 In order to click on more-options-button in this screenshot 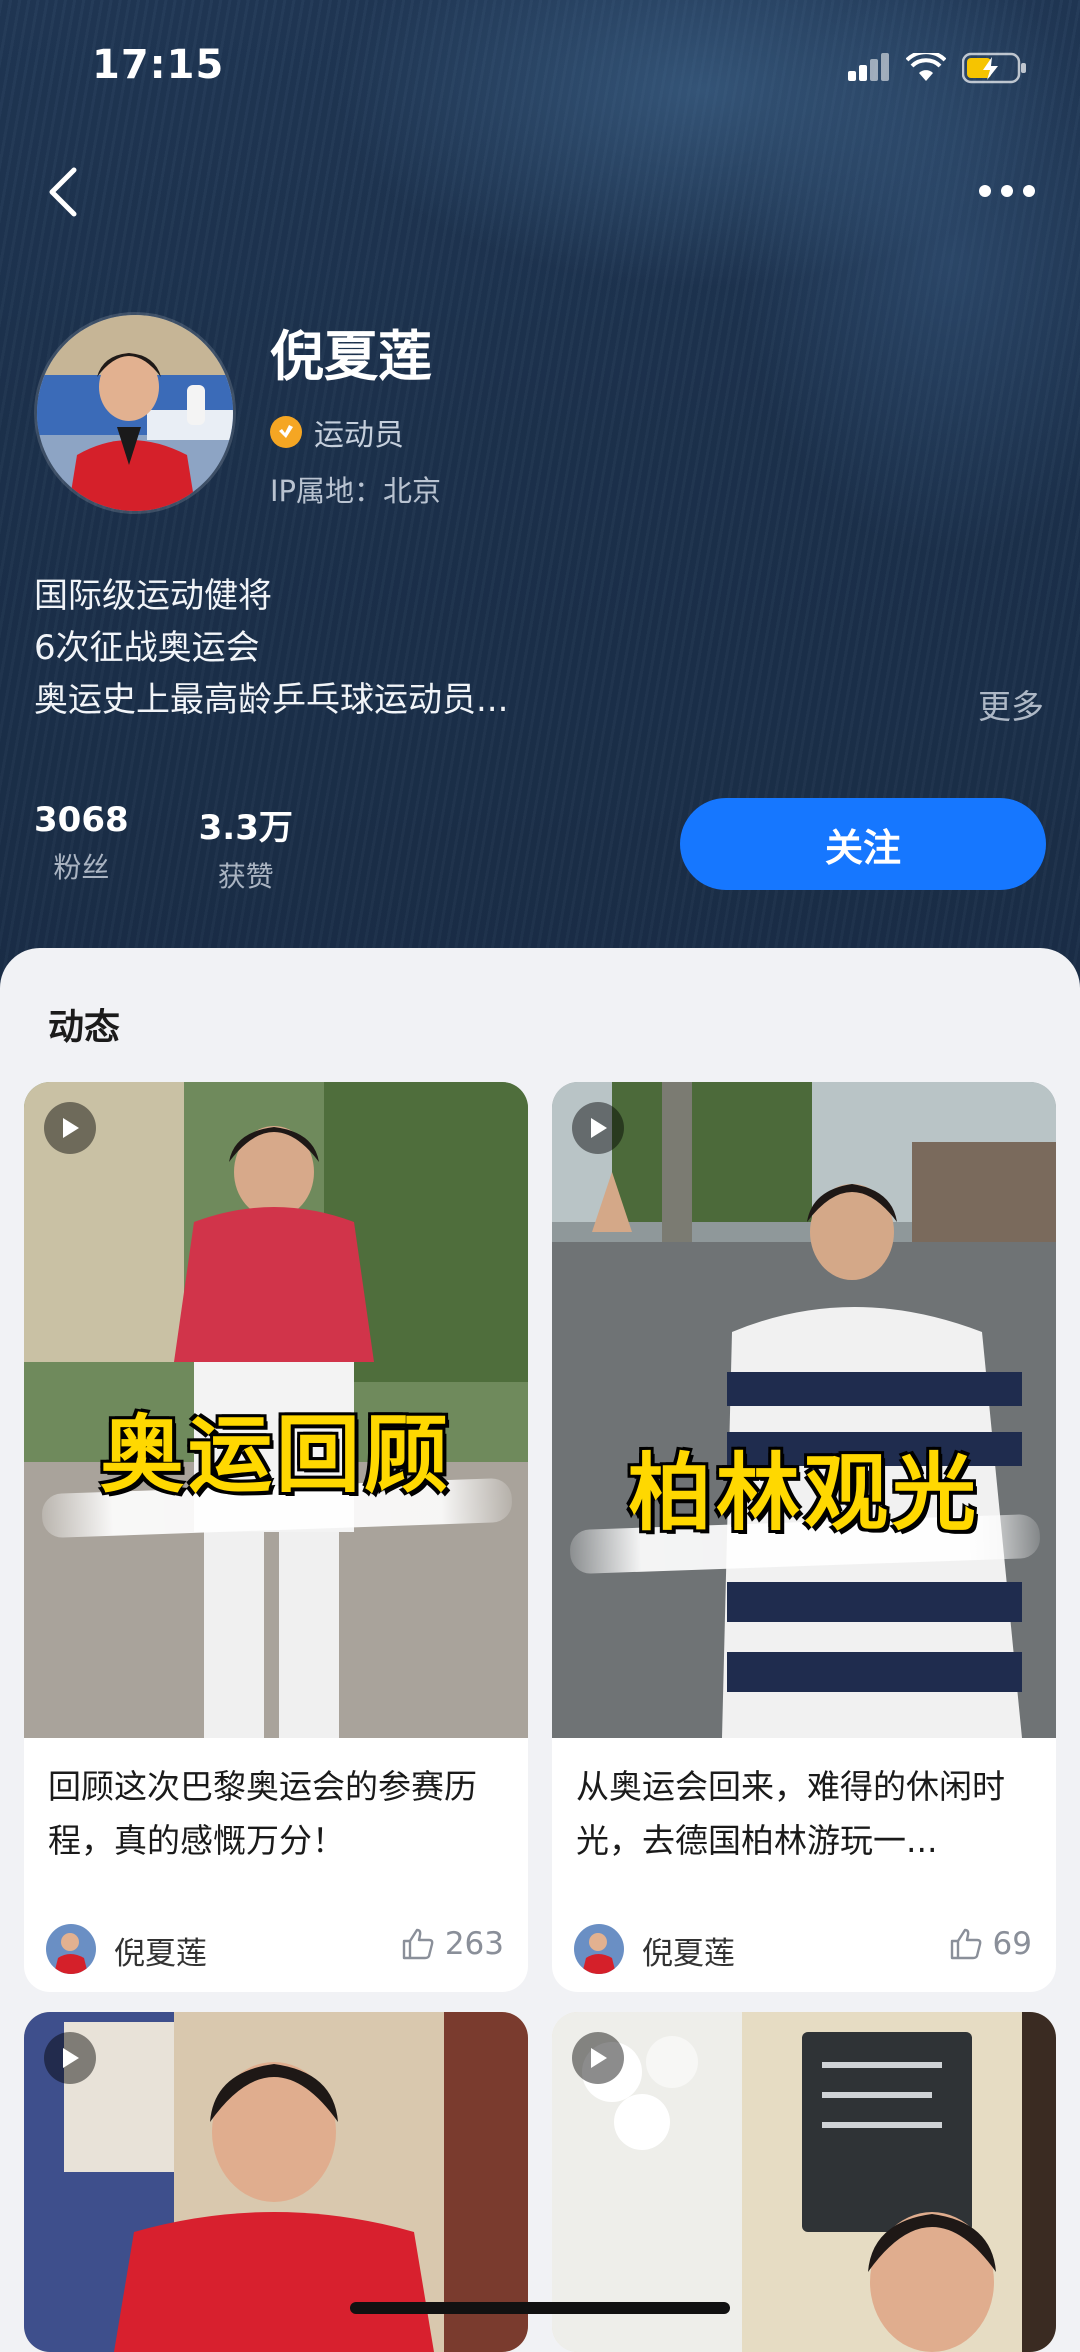, I will do `click(1007, 191)`.